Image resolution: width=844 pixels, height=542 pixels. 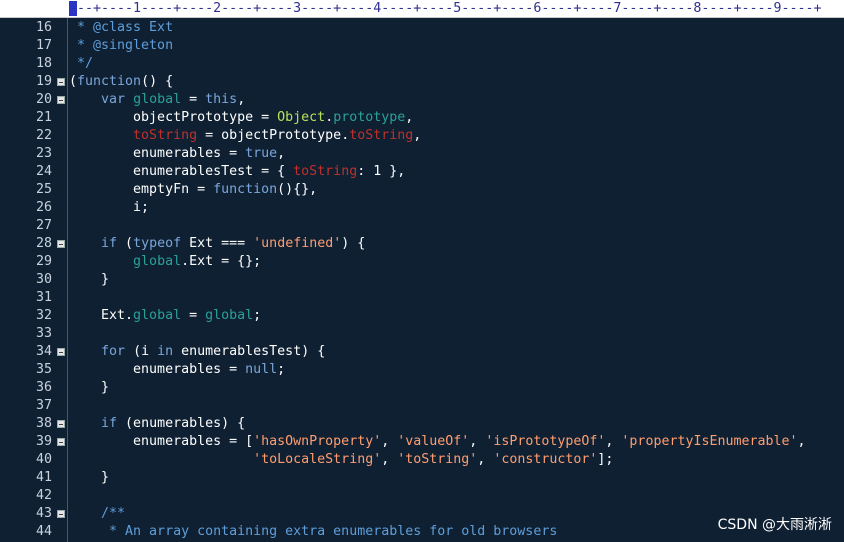 I want to click on code-token: }, so click(x=89, y=477).